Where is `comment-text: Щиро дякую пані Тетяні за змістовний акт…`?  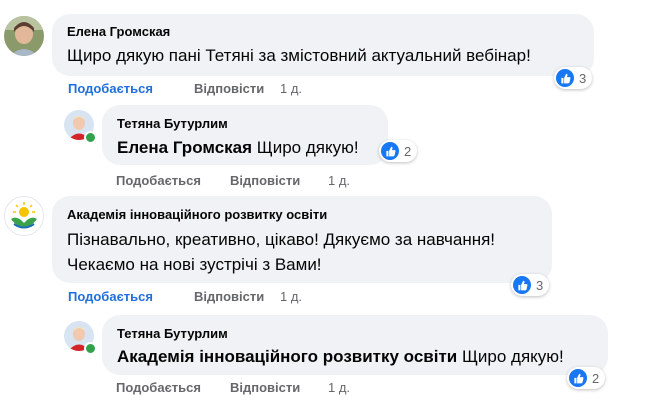 comment-text: Щиро дякую пані Тетяні за змістовний акт… is located at coordinates (299, 55).